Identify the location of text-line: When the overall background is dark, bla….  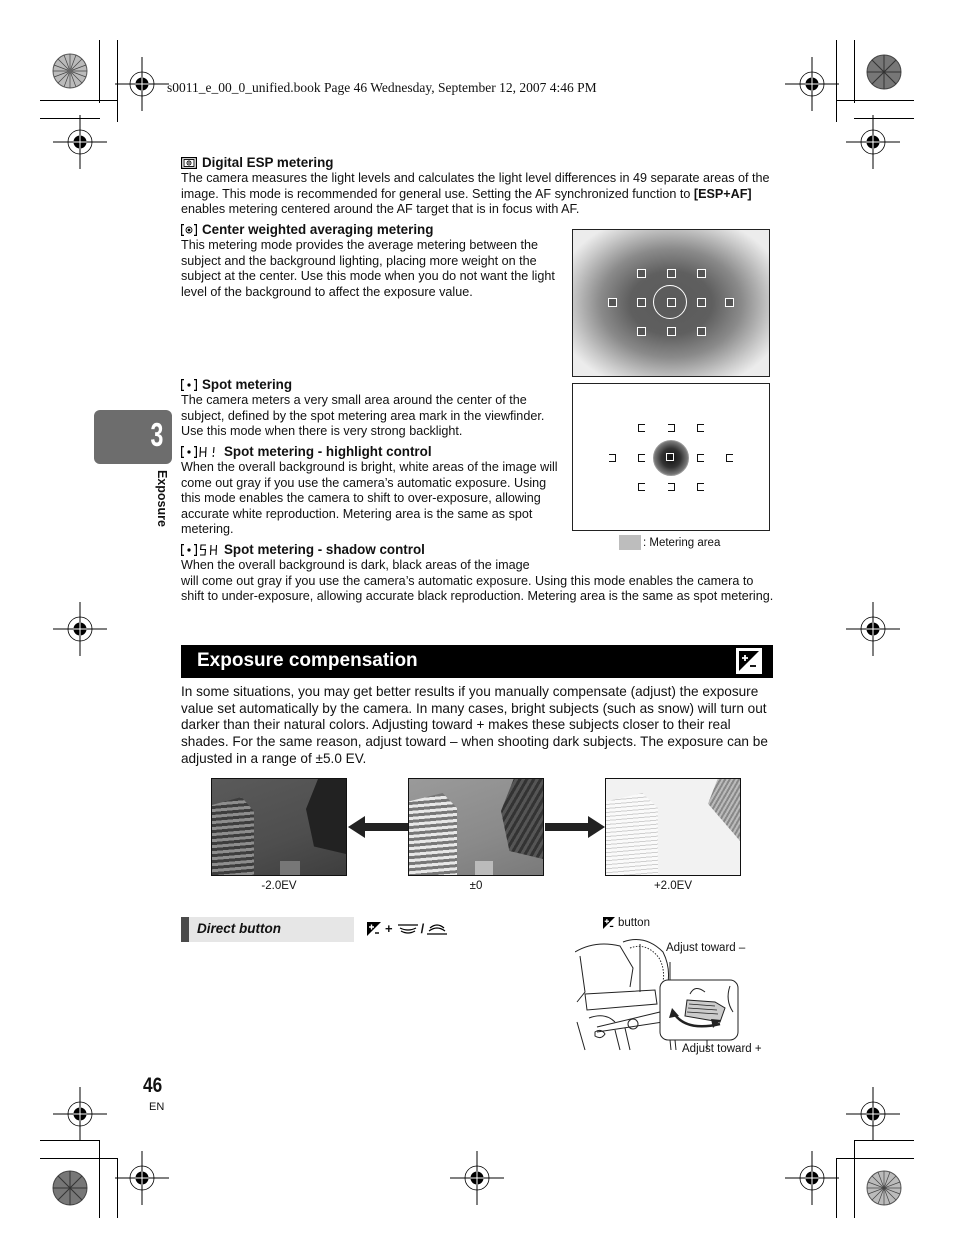
(355, 565).